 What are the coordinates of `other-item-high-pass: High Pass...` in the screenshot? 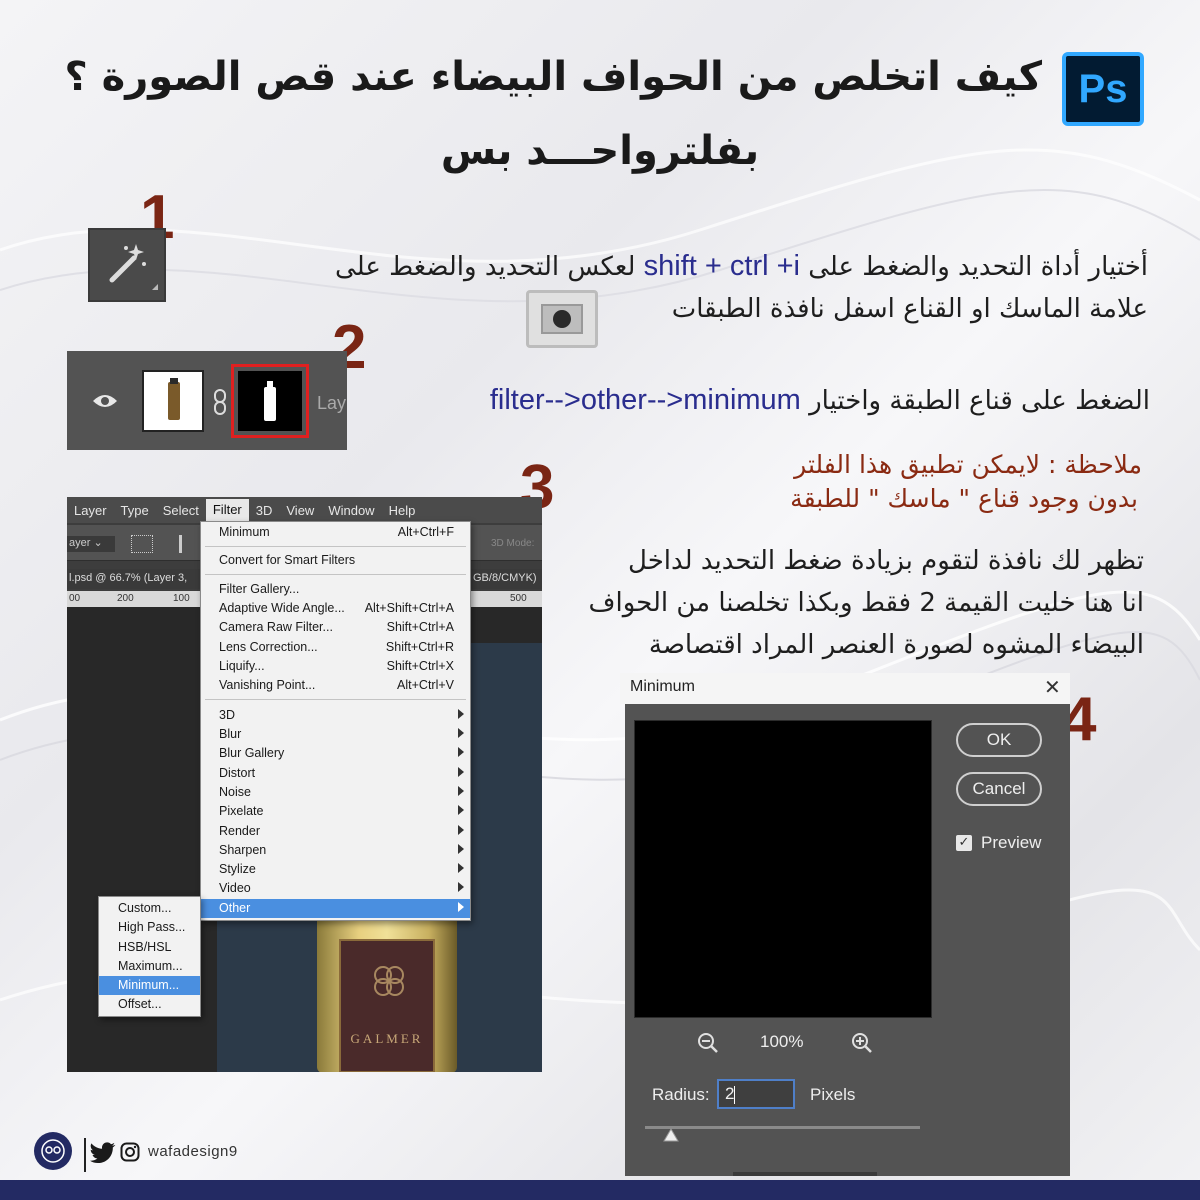 It's located at (149, 927).